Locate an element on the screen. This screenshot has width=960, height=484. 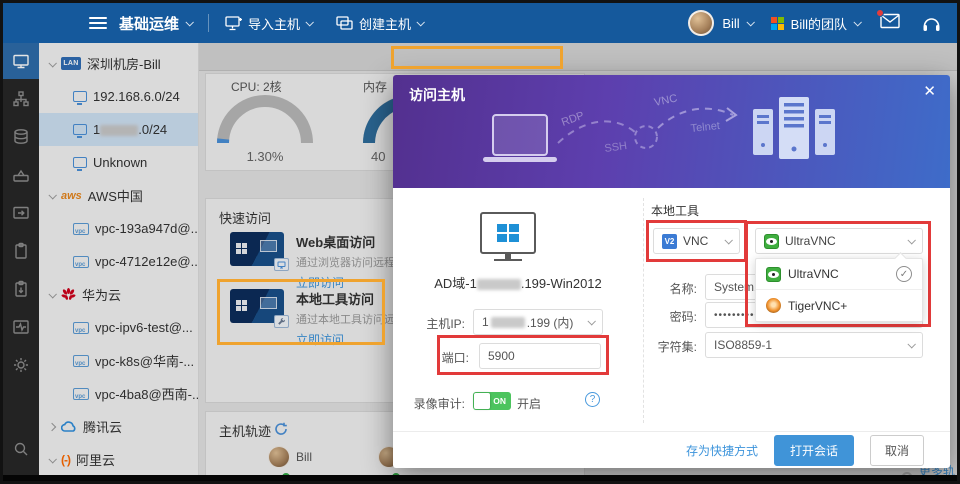
charset-label: 字符集: is located at coordinates (677, 347).